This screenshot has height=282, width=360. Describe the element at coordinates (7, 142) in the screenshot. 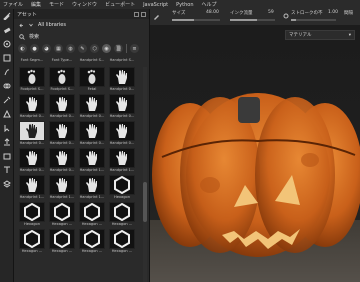

I see `export-icon` at that location.